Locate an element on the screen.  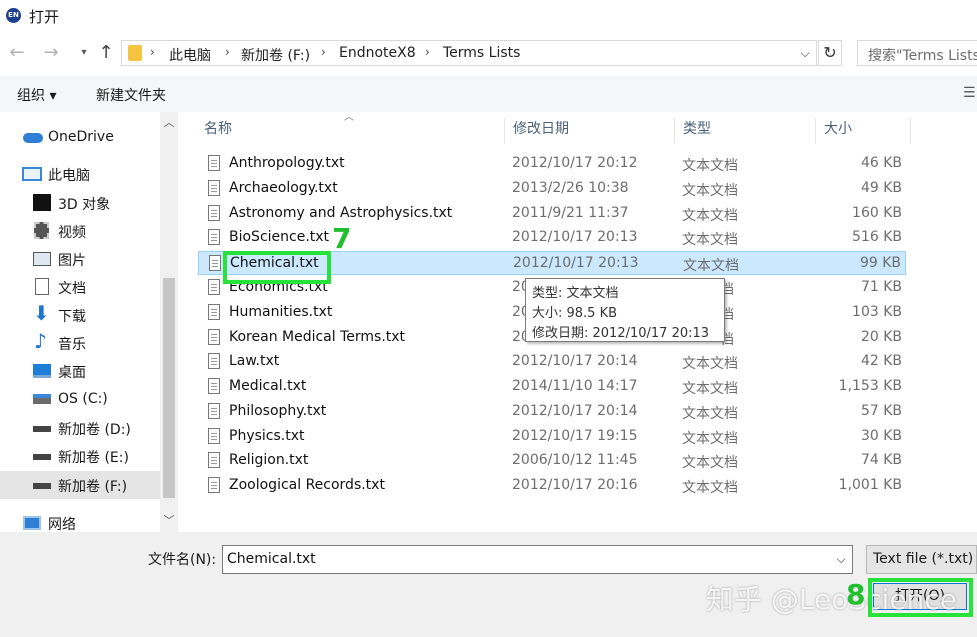
tooltip-size: 大小: 98.5 KB is located at coordinates (575, 313).